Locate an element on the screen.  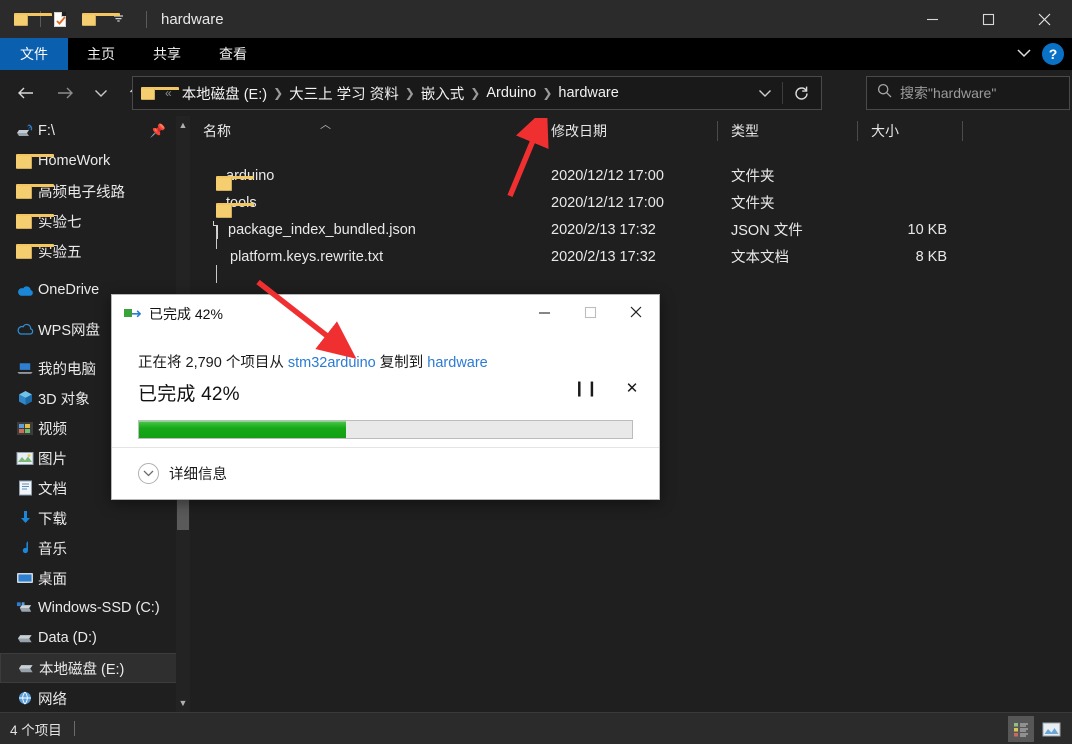
refresh-icon is located at coordinates (801, 93).